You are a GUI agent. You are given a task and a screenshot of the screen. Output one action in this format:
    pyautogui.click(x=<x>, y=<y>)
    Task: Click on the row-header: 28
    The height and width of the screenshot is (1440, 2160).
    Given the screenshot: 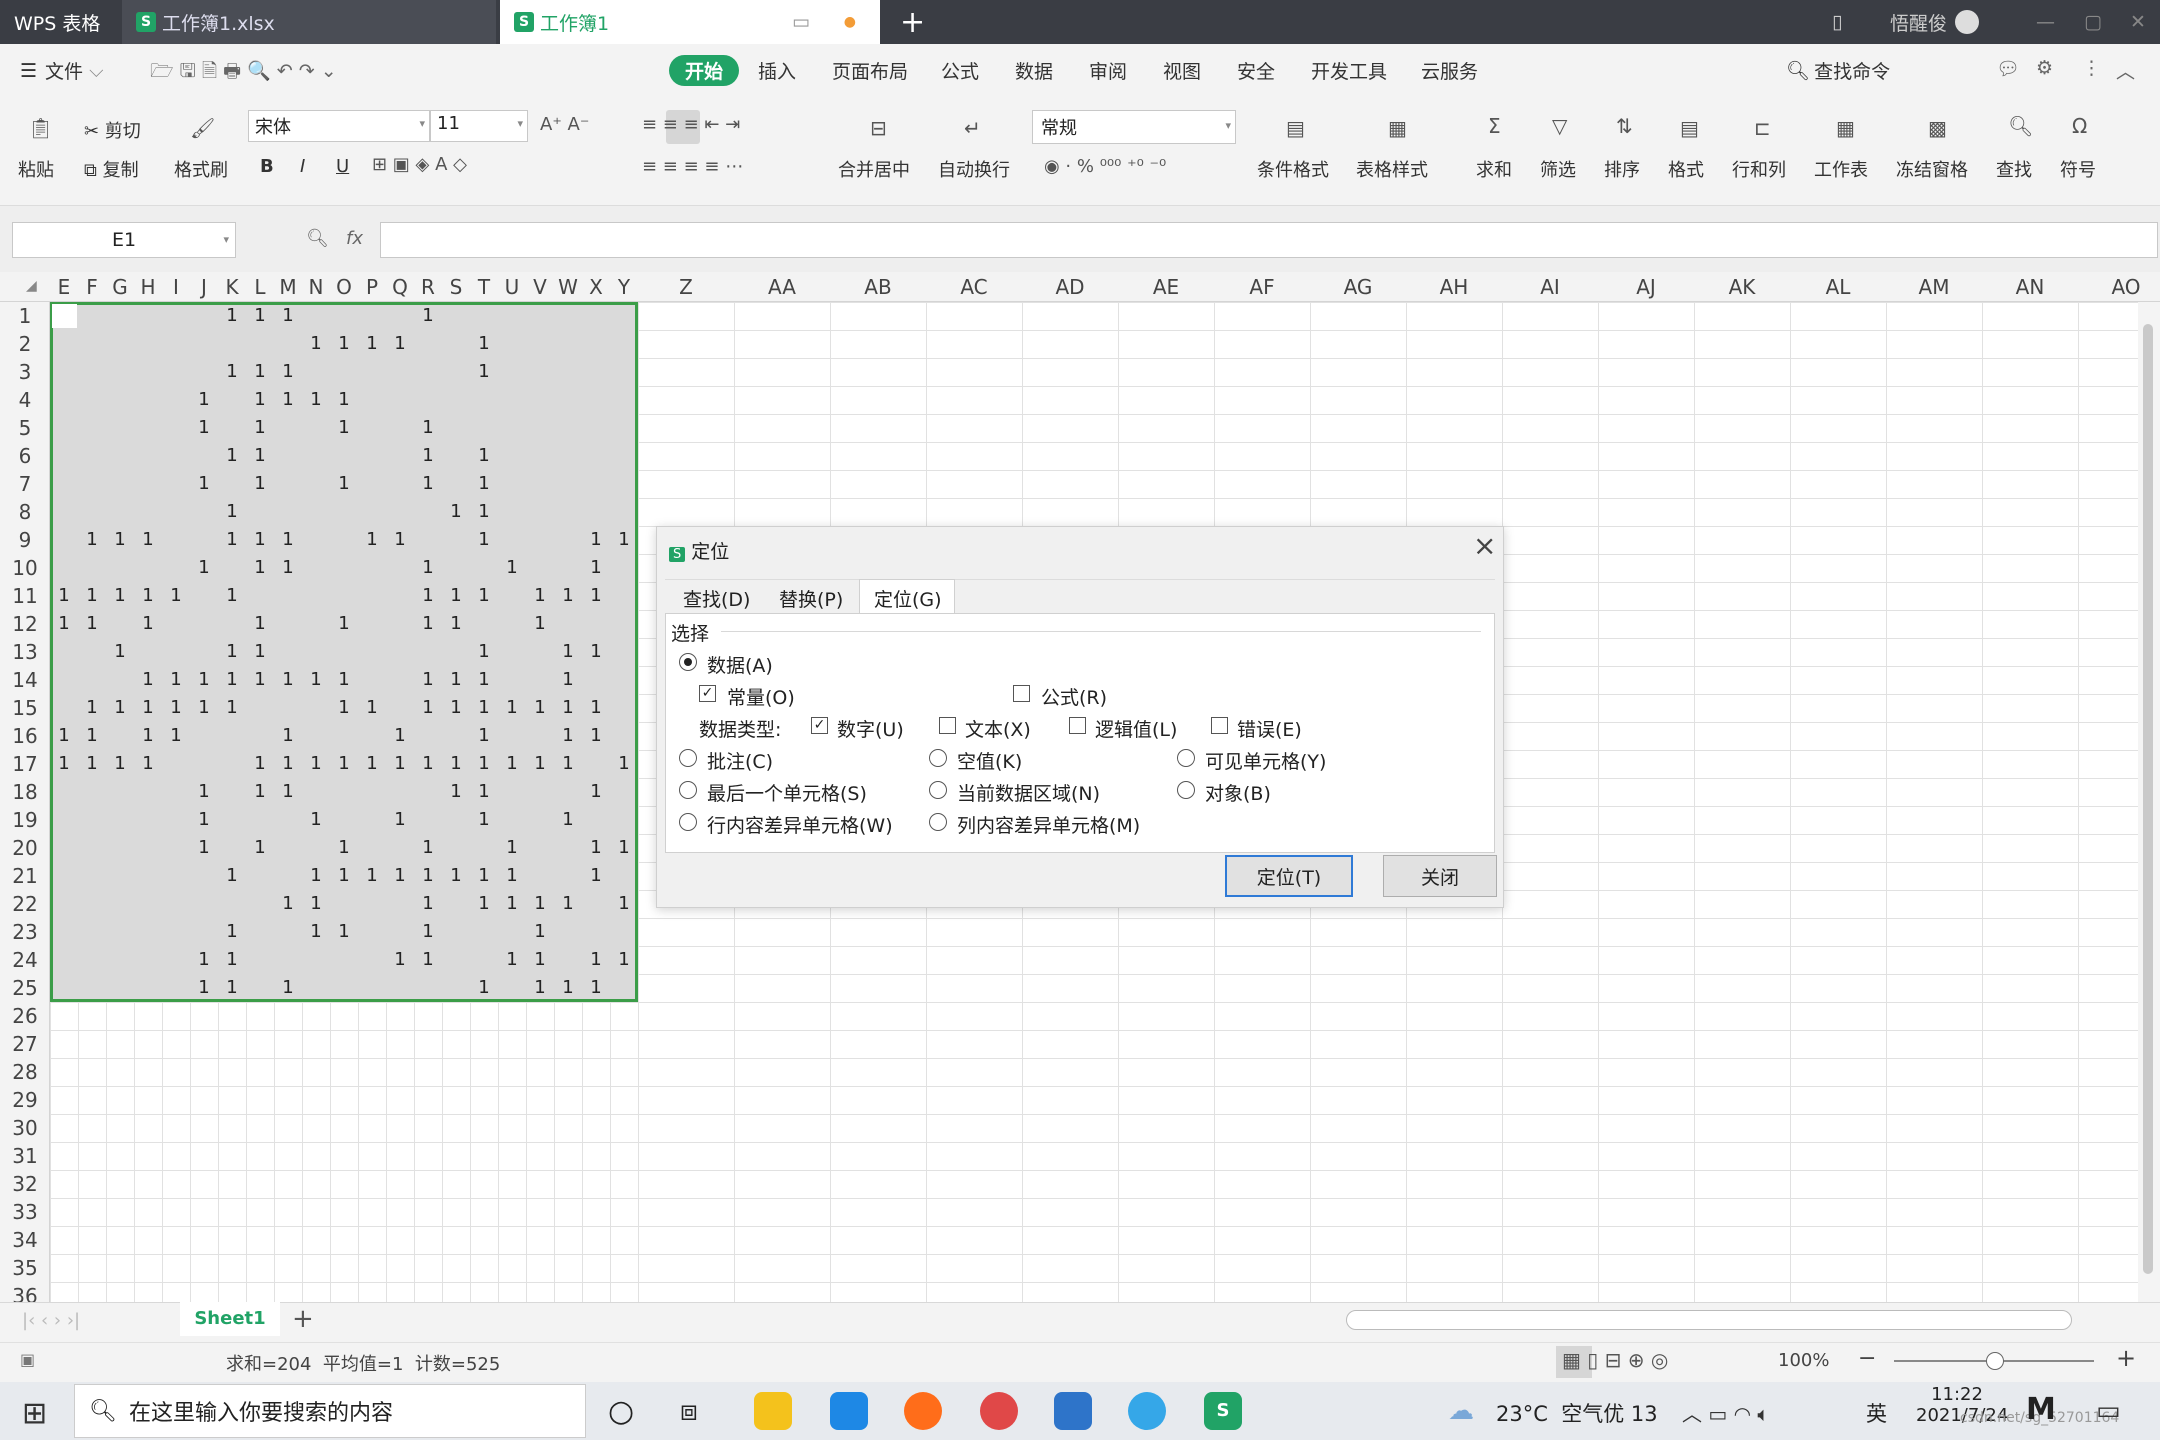 What is the action you would take?
    pyautogui.click(x=25, y=1072)
    